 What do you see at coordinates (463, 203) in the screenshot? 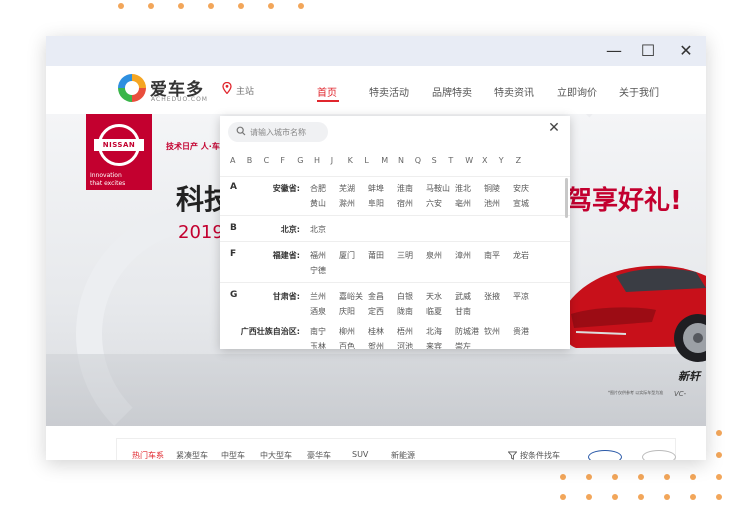
I see `city-option: 亳州` at bounding box center [463, 203].